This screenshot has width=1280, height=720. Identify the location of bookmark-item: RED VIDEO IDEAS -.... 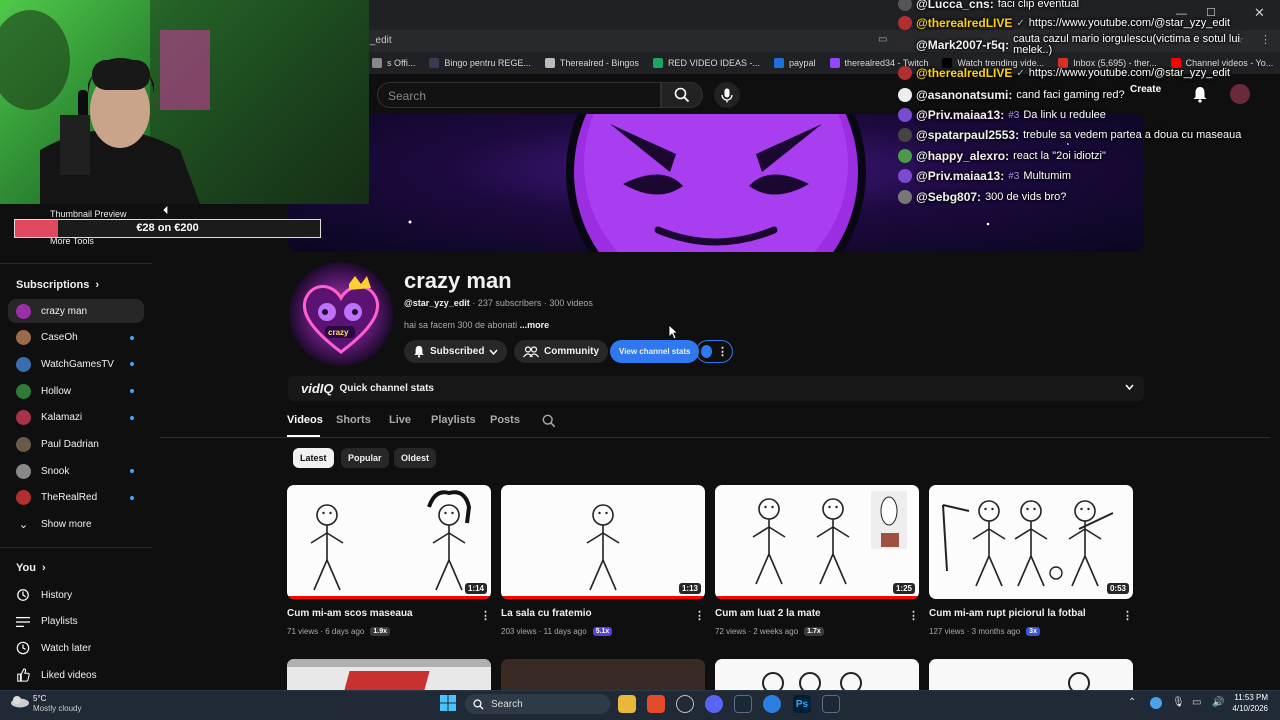
(706, 63).